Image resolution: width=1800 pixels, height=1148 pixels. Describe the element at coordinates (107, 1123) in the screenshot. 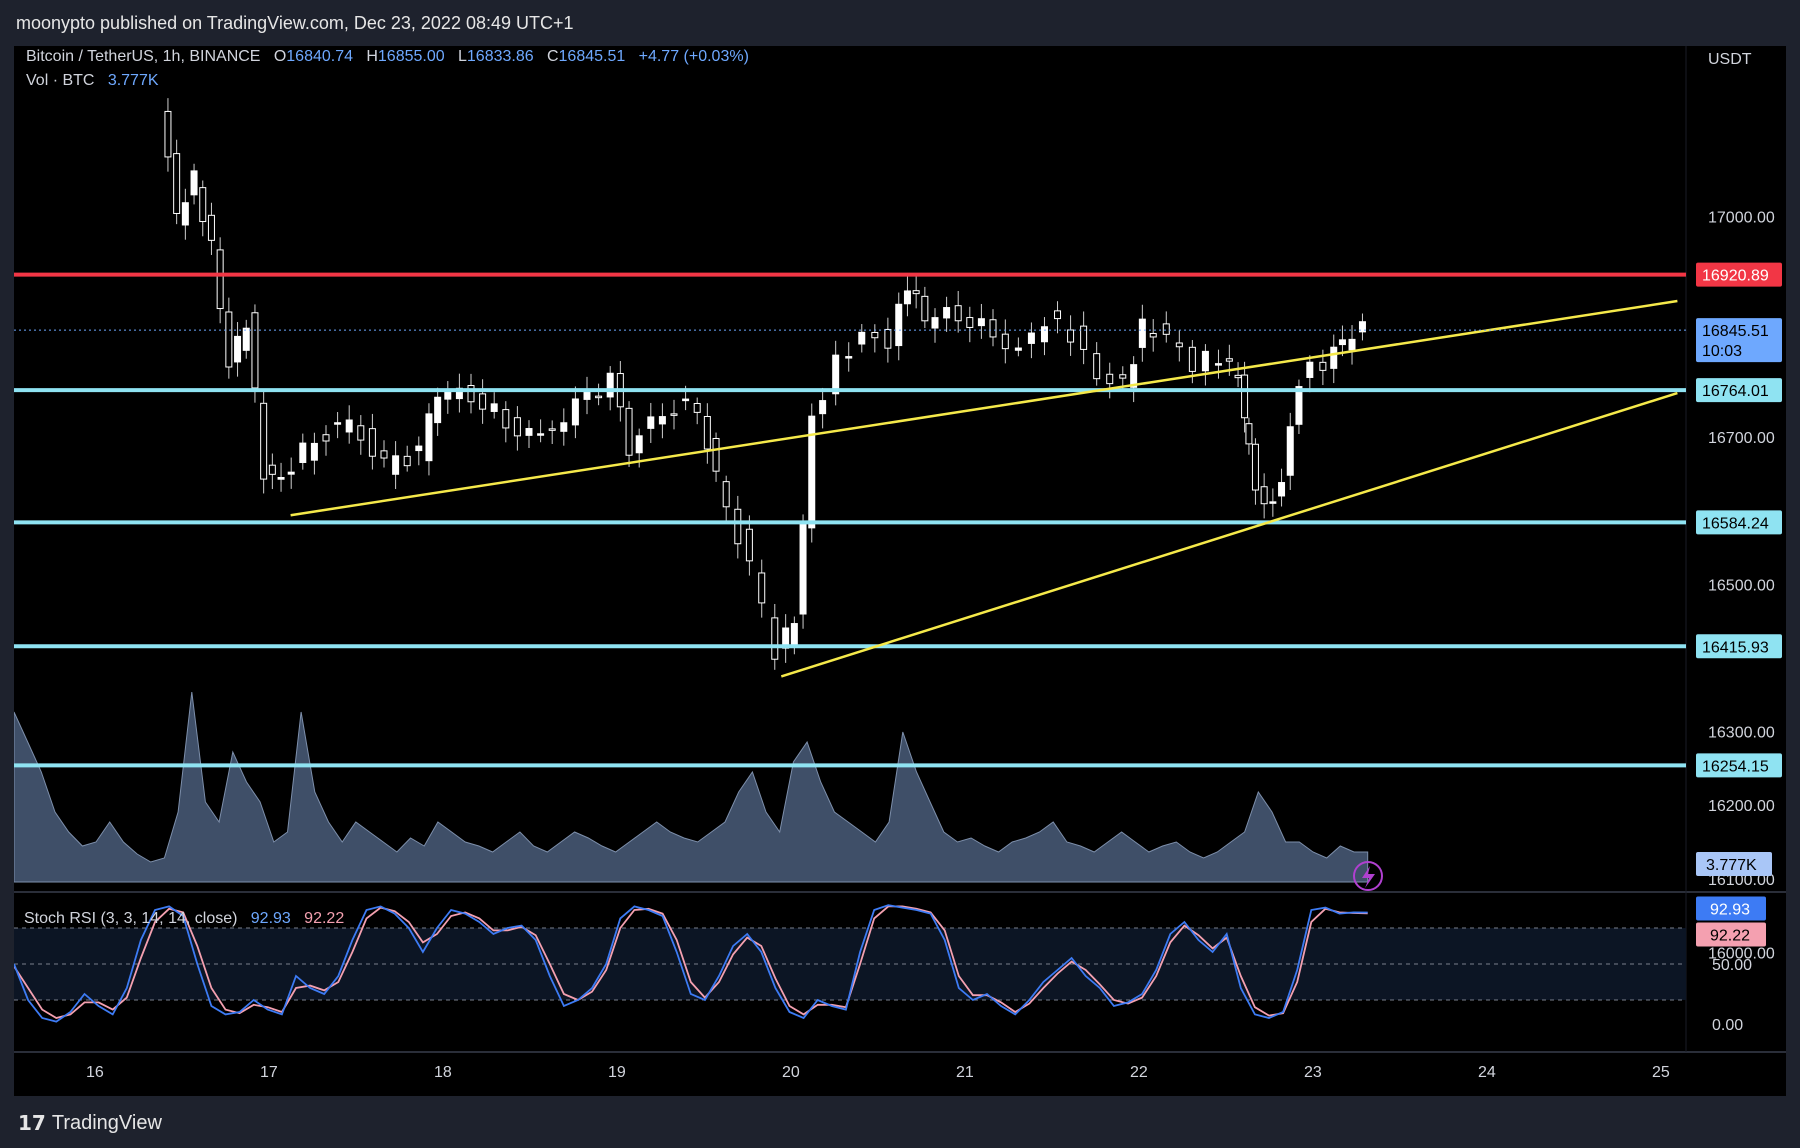

I see `tradingview-brand: TradingView` at that location.